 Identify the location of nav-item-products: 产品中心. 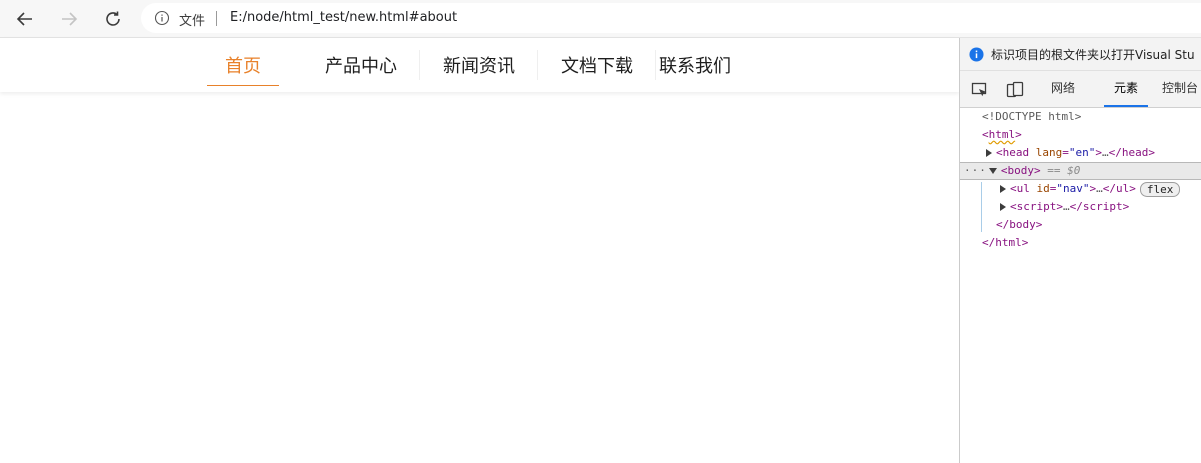
(361, 65).